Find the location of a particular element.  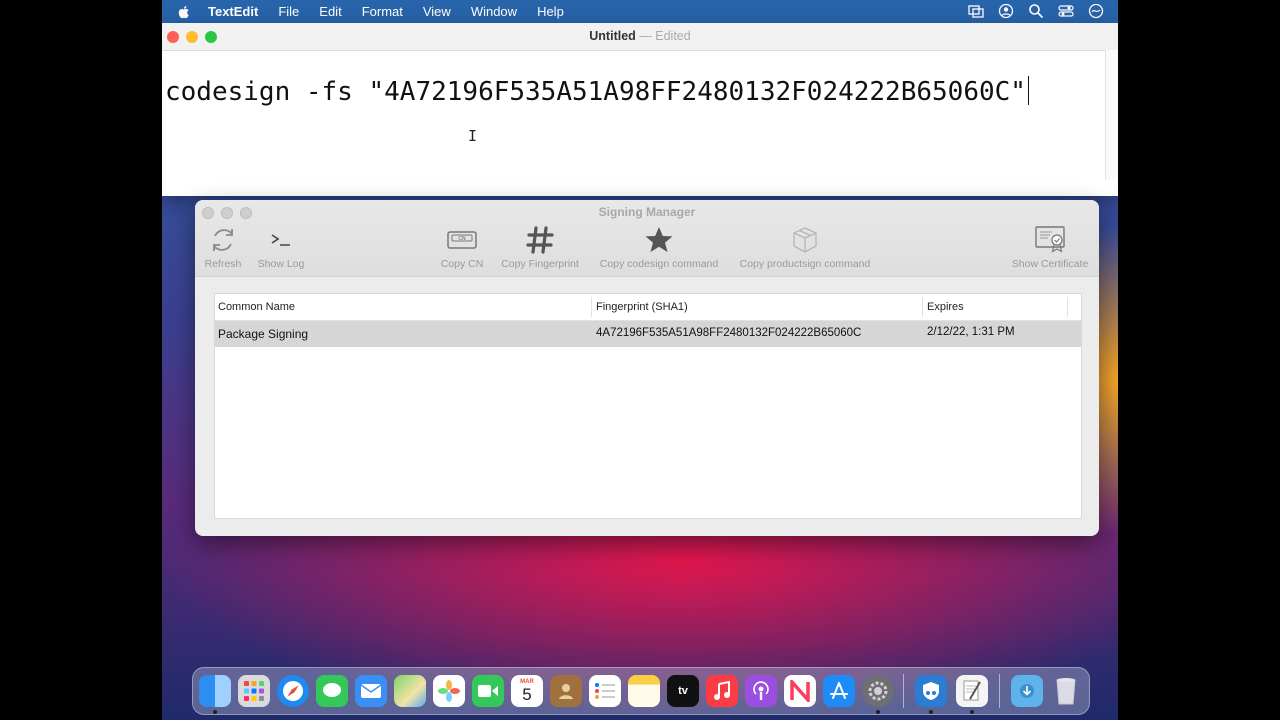

status-area is located at coordinates (1036, 11).